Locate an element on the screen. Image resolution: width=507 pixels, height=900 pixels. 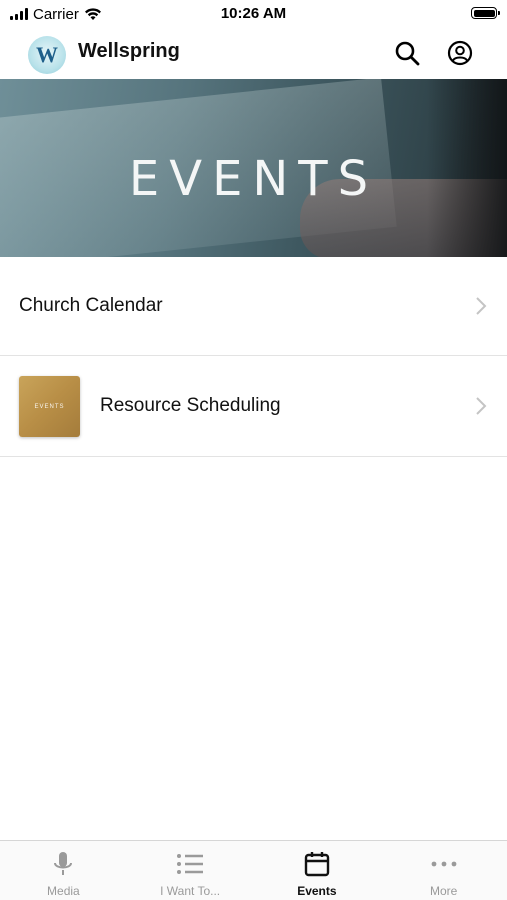
status-time: 10:26 AM is located at coordinates (253, 13).